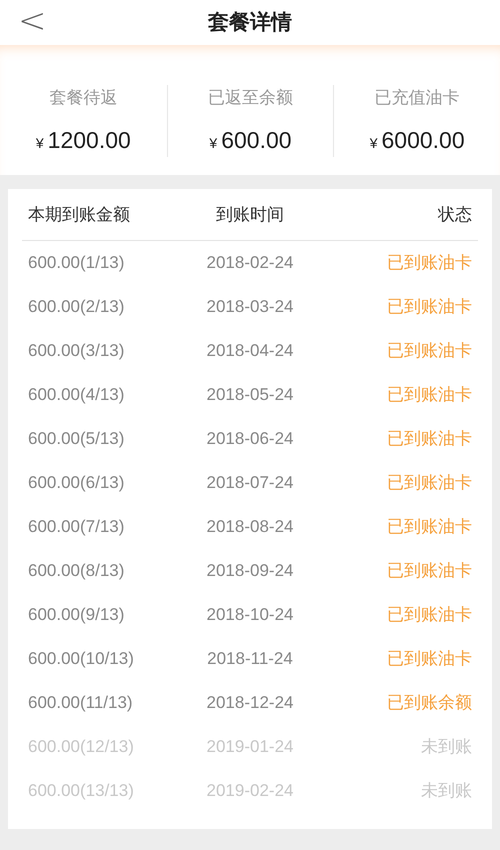 Image resolution: width=500 pixels, height=850 pixels. What do you see at coordinates (83, 98) in the screenshot?
I see `summary-label: 套餐待返` at bounding box center [83, 98].